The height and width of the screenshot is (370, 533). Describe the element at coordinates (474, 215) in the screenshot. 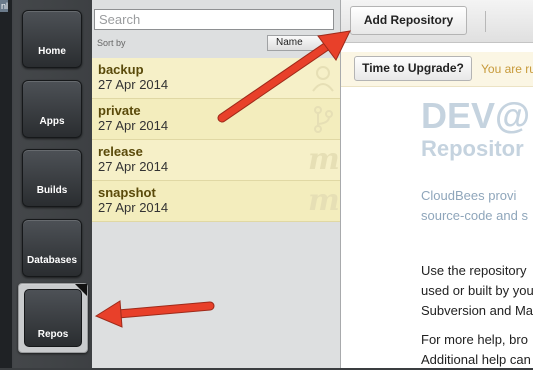

I see `intro-line: source-code and s` at that location.